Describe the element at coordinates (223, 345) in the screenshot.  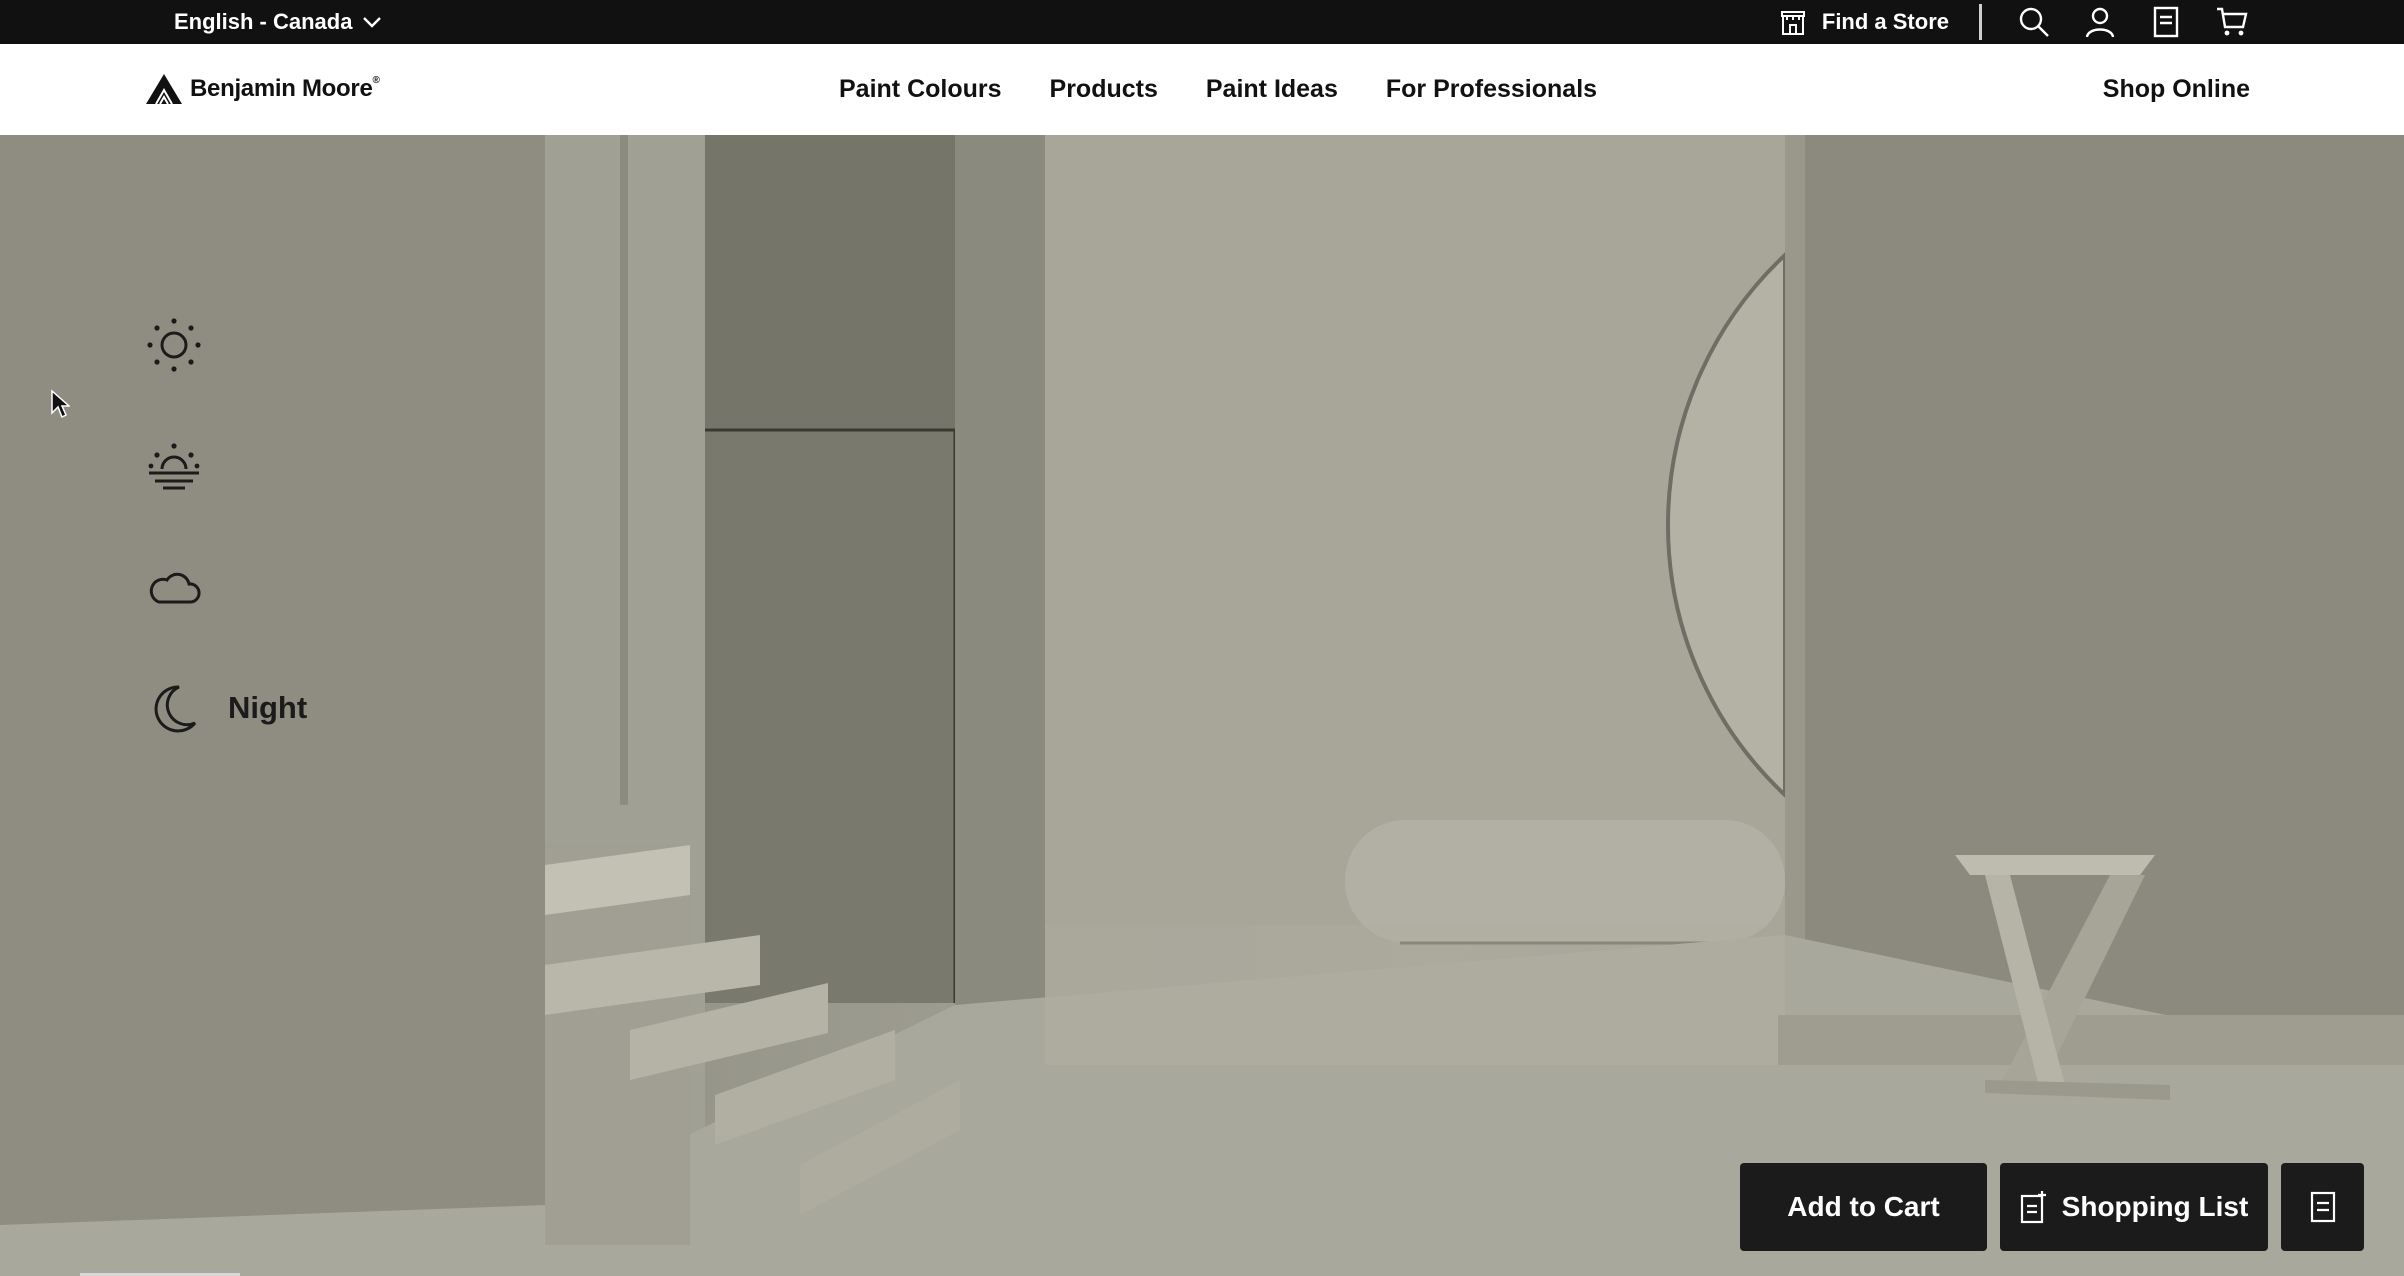
I see `lighting-option-day` at that location.